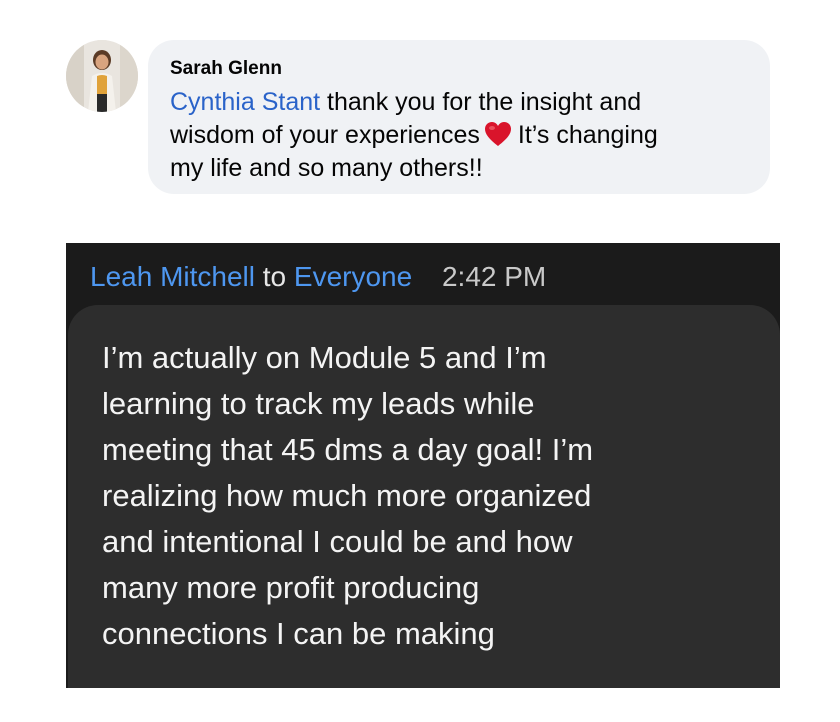 The height and width of the screenshot is (722, 840). Describe the element at coordinates (318, 403) in the screenshot. I see `message-line: learning to track my leads while` at that location.